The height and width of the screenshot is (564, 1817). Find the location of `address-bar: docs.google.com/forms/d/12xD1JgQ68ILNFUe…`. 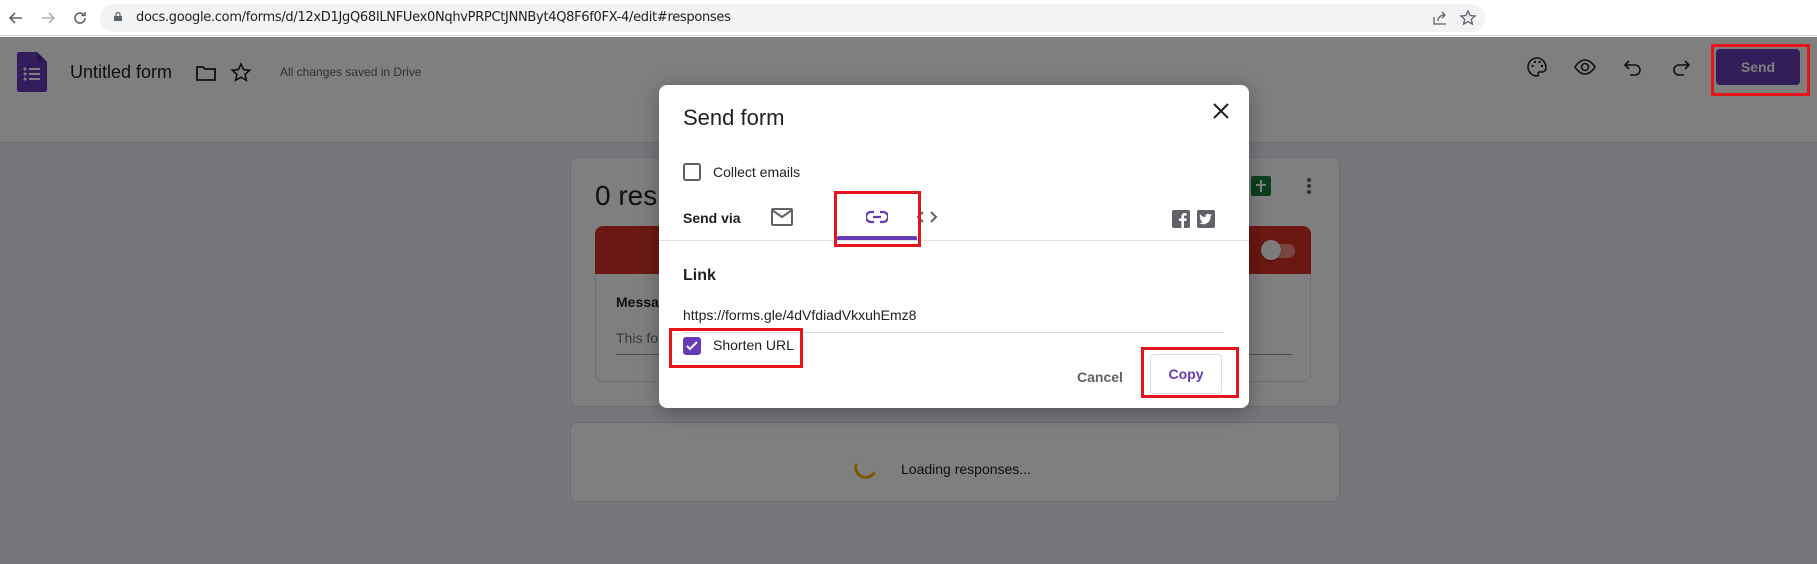

address-bar: docs.google.com/forms/d/12xD1JgQ68ILNFUe… is located at coordinates (792, 18).